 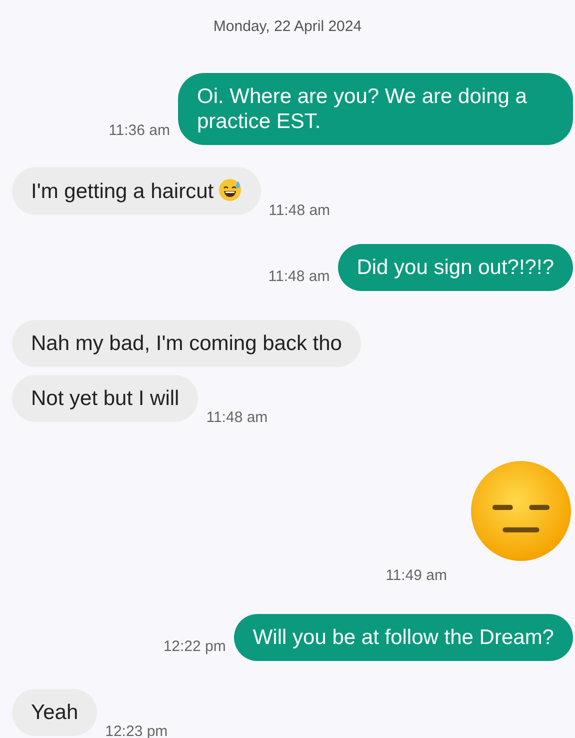 I want to click on sent-message-bubble: Will you be at follow the Dream?, so click(x=403, y=637).